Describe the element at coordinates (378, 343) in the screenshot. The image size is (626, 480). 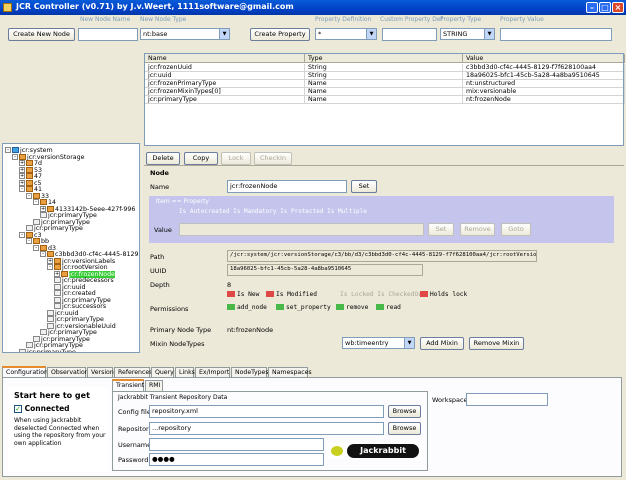
I see `mixin-select: wb:timeentry ▼` at that location.